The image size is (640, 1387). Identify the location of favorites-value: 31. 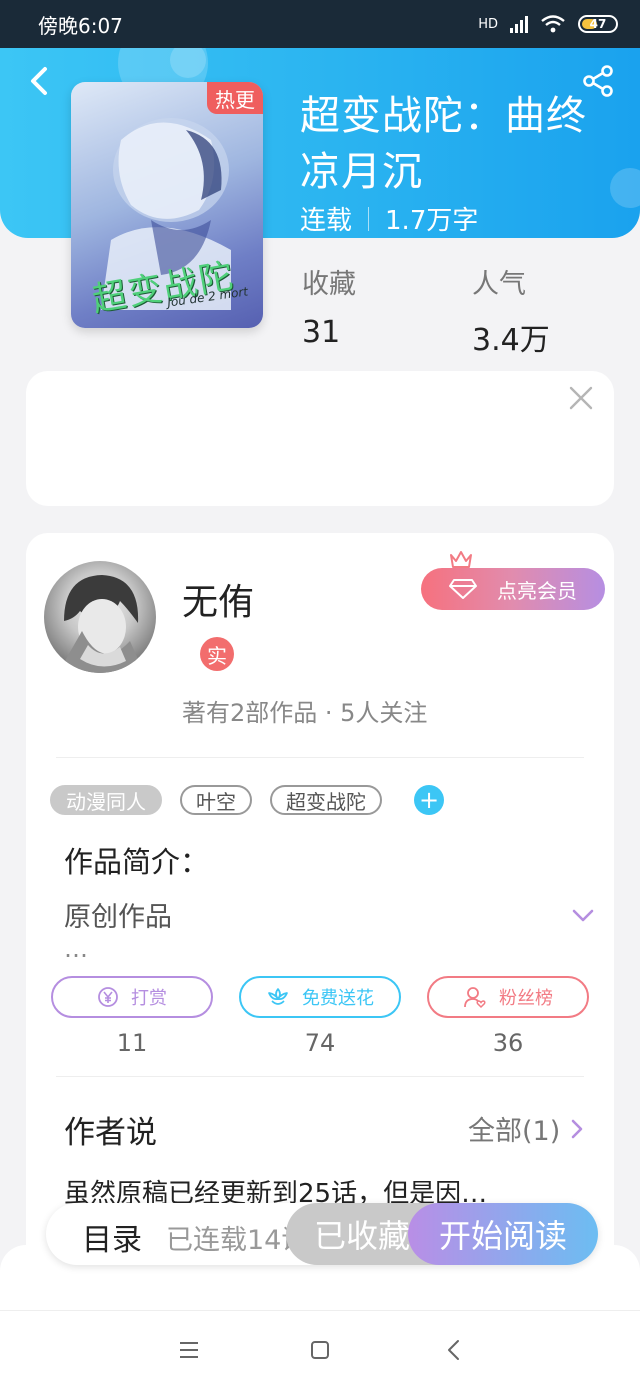
(321, 332).